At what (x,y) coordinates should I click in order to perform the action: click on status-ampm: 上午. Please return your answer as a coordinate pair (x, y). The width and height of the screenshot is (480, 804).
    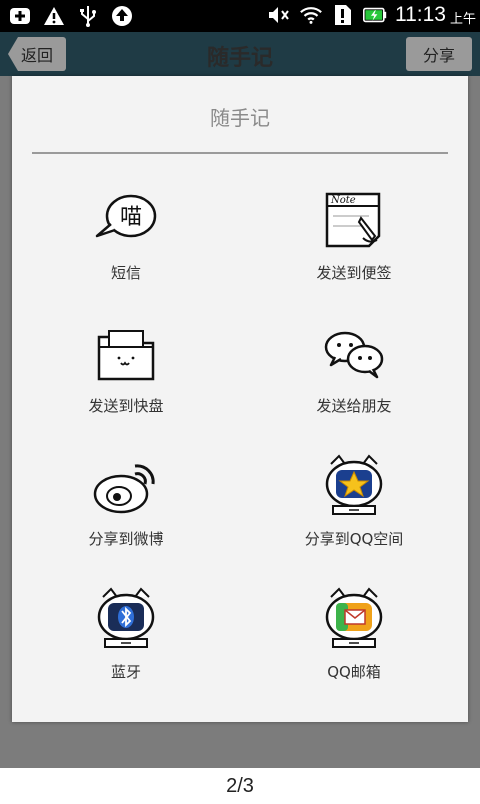
    Looking at the image, I should click on (462, 19).